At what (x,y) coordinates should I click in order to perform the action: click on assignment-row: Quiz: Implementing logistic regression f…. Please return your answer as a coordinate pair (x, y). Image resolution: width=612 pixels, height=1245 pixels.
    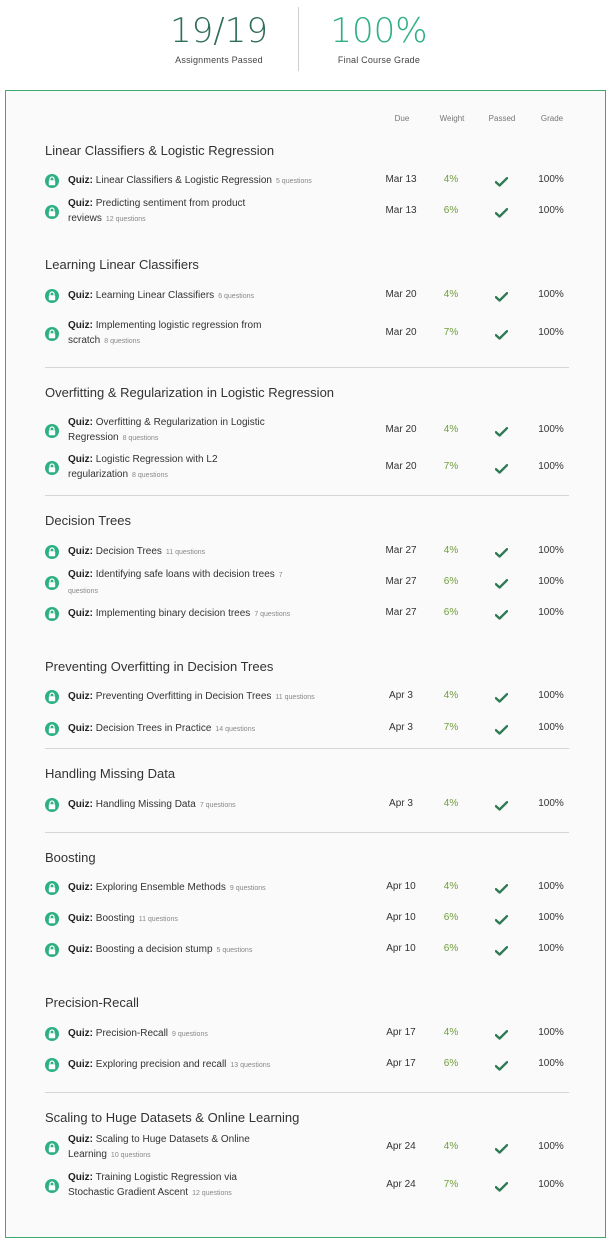
    Looking at the image, I should click on (307, 333).